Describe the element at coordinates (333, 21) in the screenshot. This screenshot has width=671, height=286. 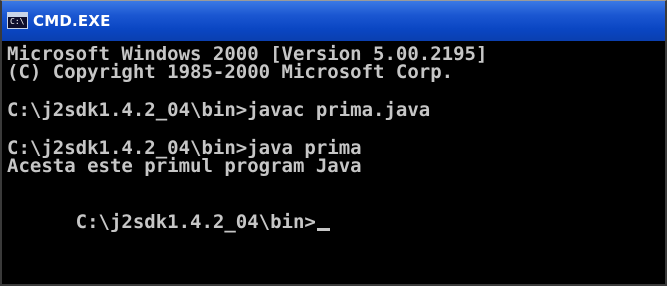
I see `title-bar: C:\ CMD.EXE` at that location.